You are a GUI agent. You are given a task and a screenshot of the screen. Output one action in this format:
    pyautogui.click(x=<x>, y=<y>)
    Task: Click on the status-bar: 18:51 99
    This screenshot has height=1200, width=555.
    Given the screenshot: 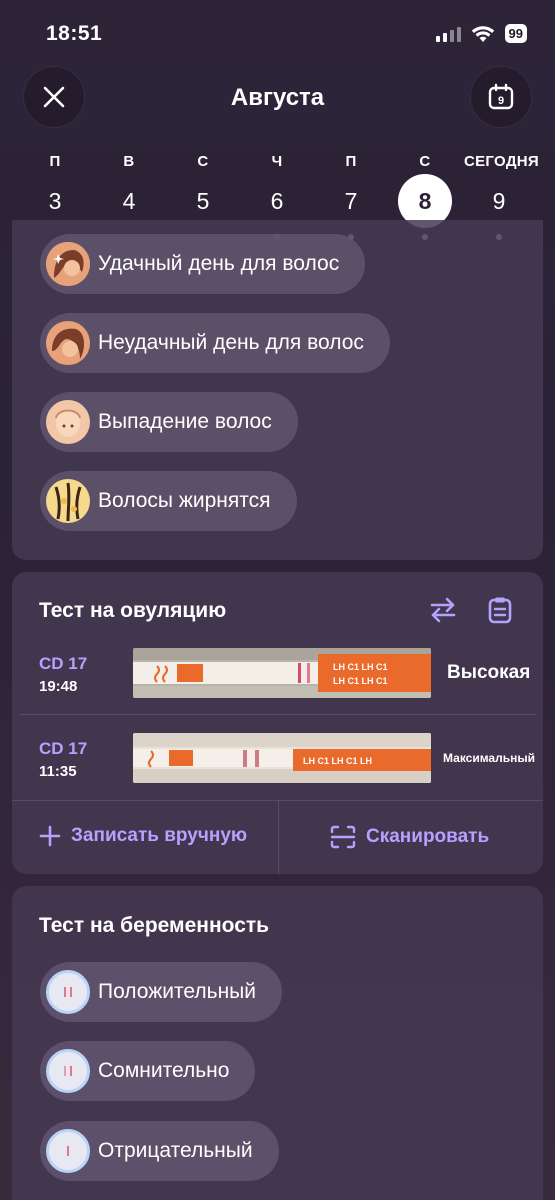 What is the action you would take?
    pyautogui.click(x=277, y=31)
    